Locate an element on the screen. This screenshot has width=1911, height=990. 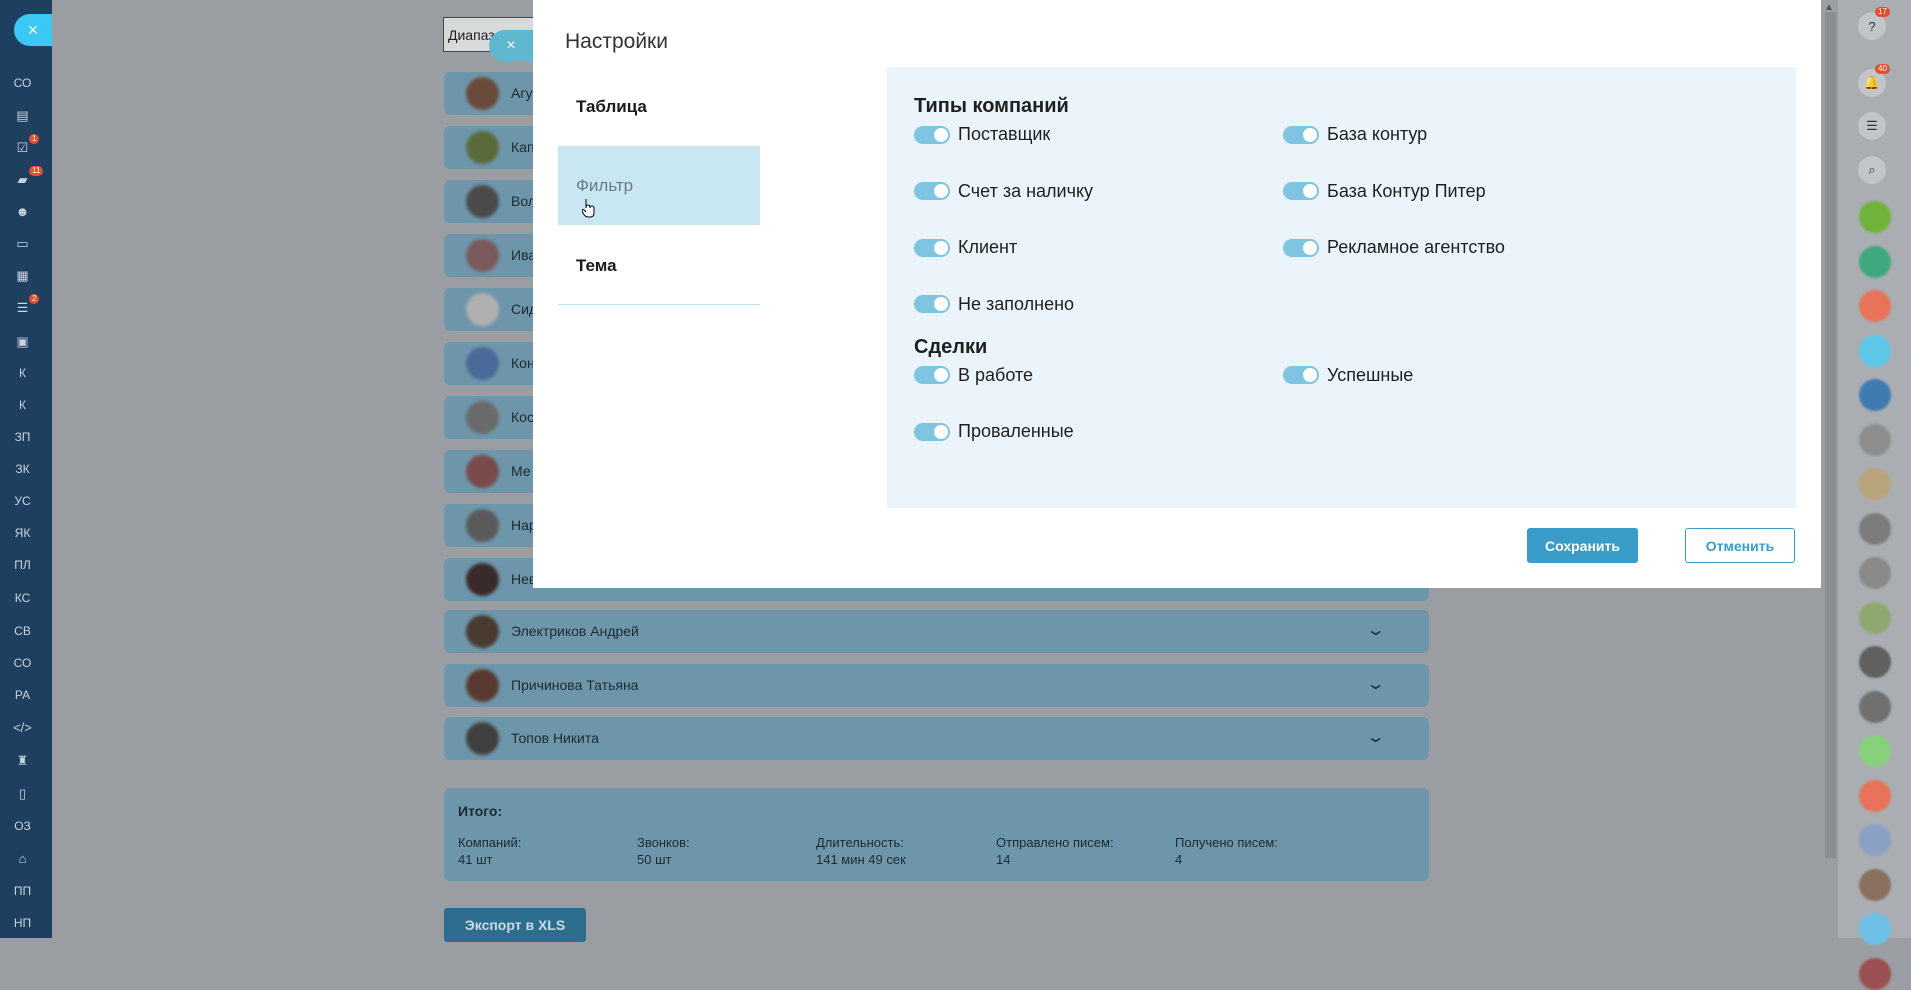
sidebar-item-9: К is located at coordinates (22, 373).